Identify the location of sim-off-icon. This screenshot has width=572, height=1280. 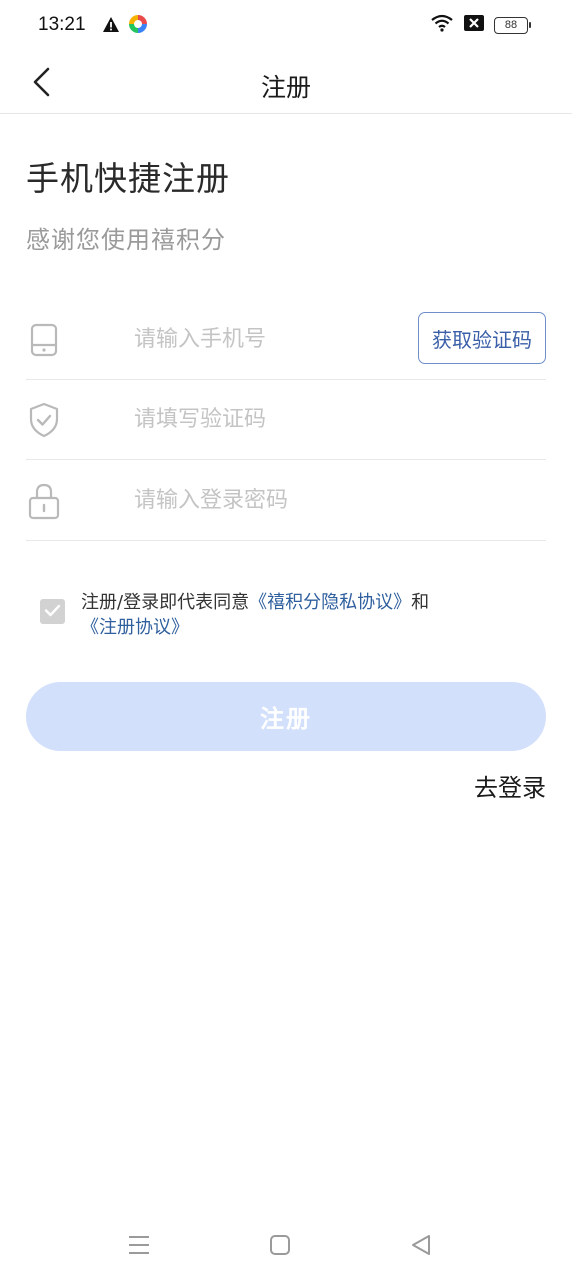
(474, 25).